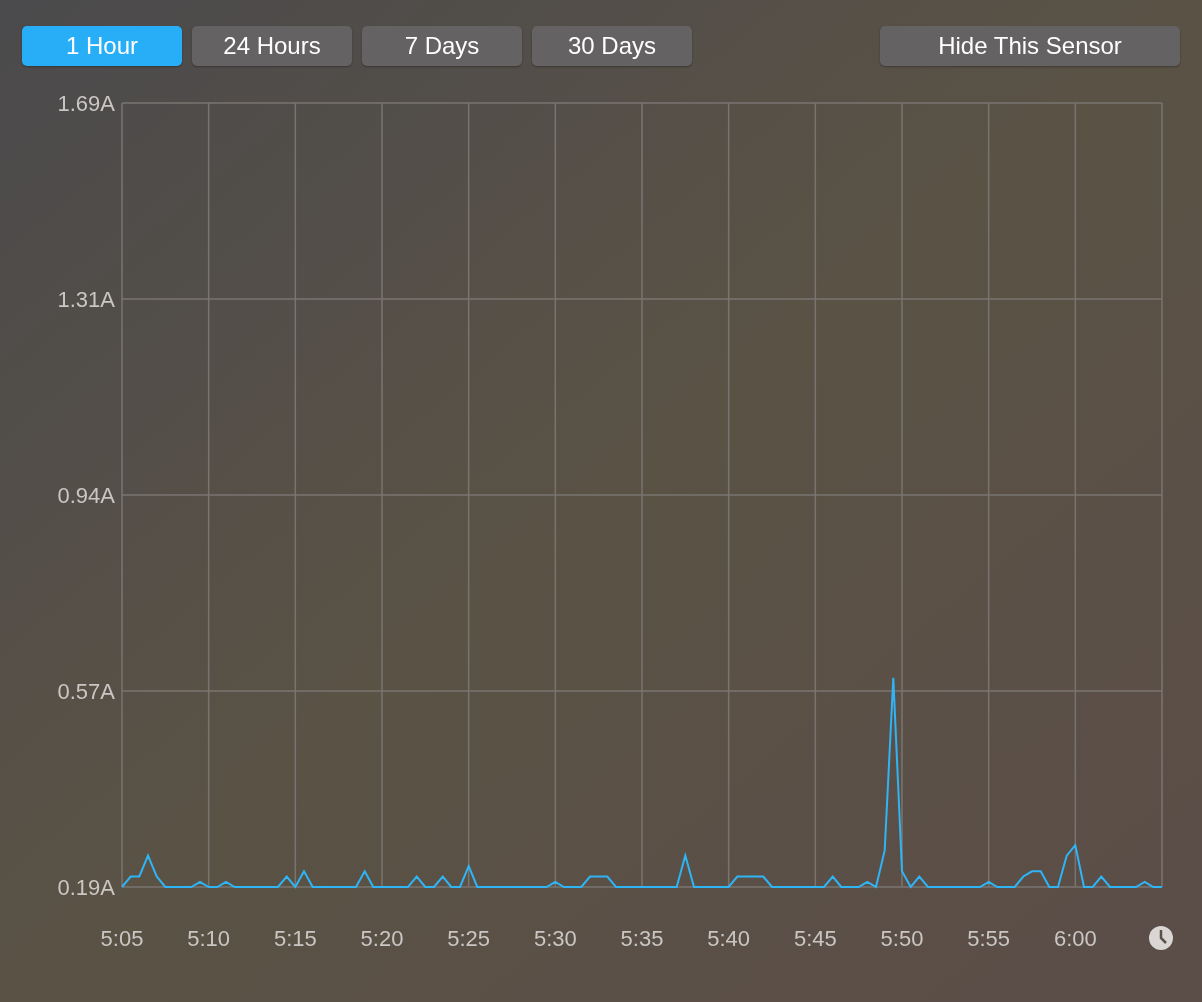 Image resolution: width=1202 pixels, height=1002 pixels. I want to click on x-axis-label: 5:20, so click(382, 938).